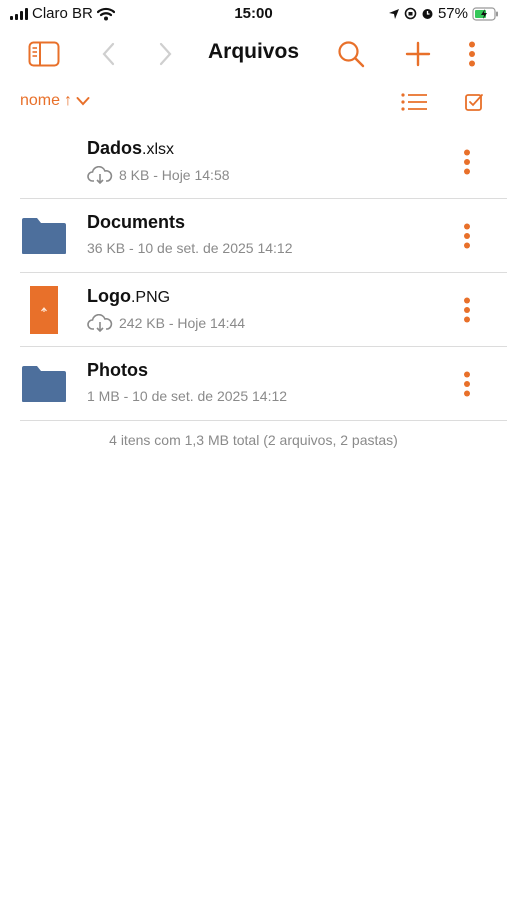  I want to click on file-name: Dados.xlsx, so click(130, 148).